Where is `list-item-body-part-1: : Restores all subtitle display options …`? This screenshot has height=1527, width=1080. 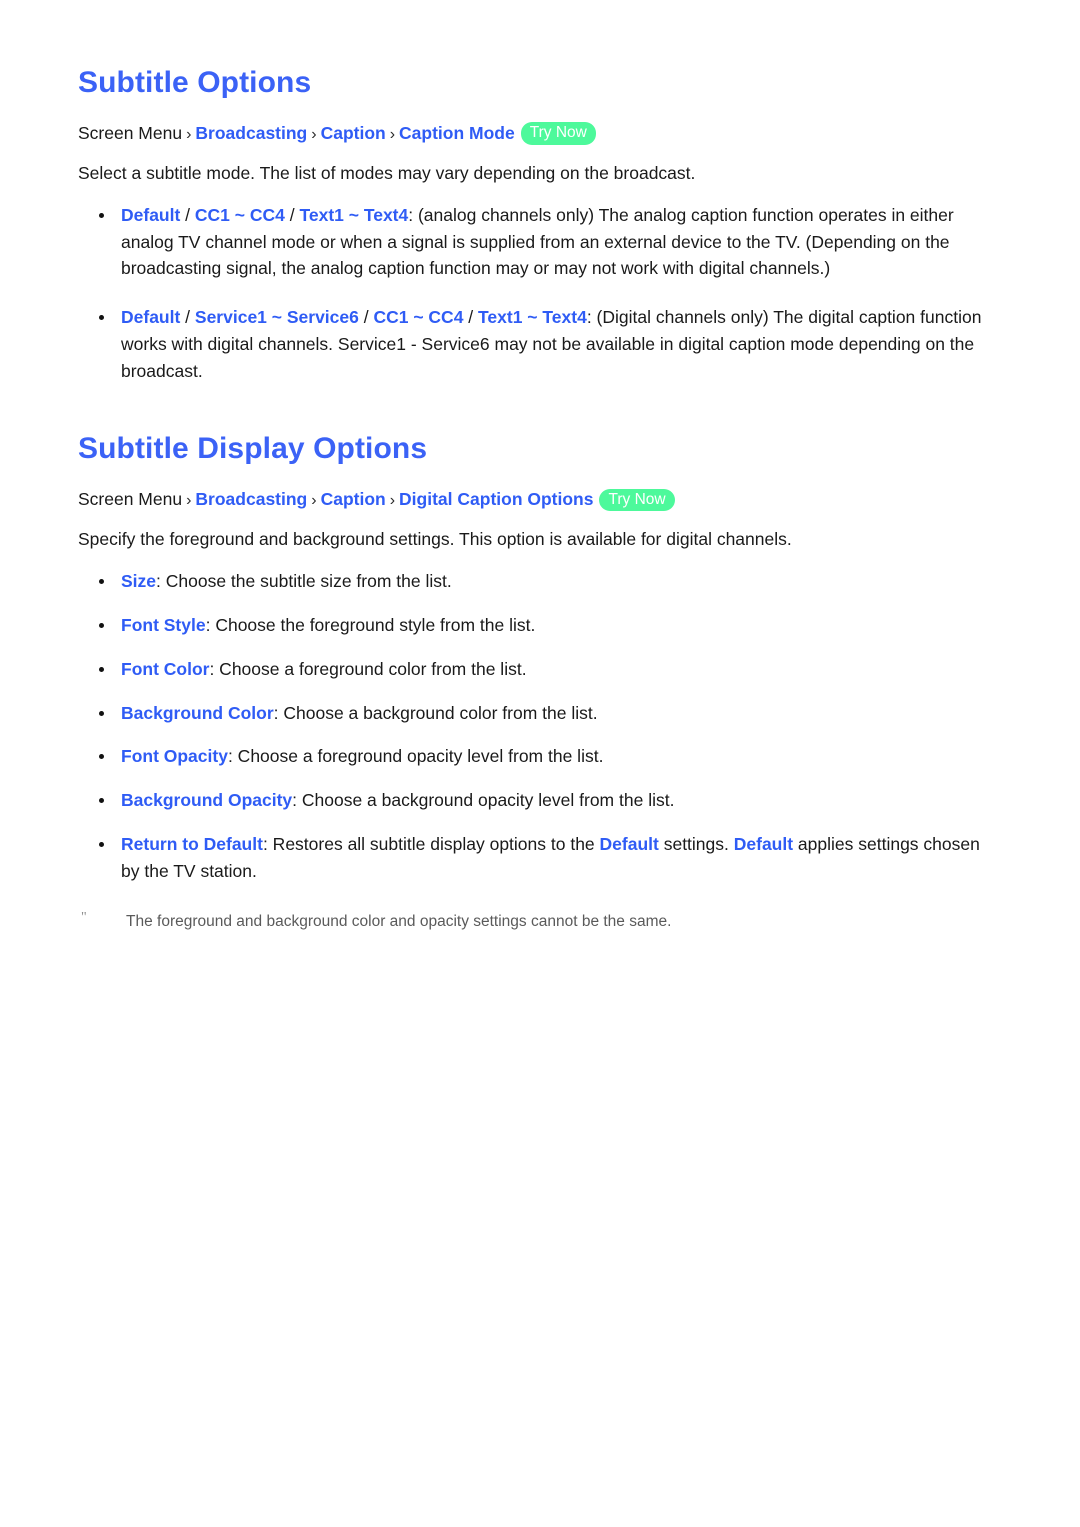
list-item-body-part-1: : Restores all subtitle display options … is located at coordinates (431, 843).